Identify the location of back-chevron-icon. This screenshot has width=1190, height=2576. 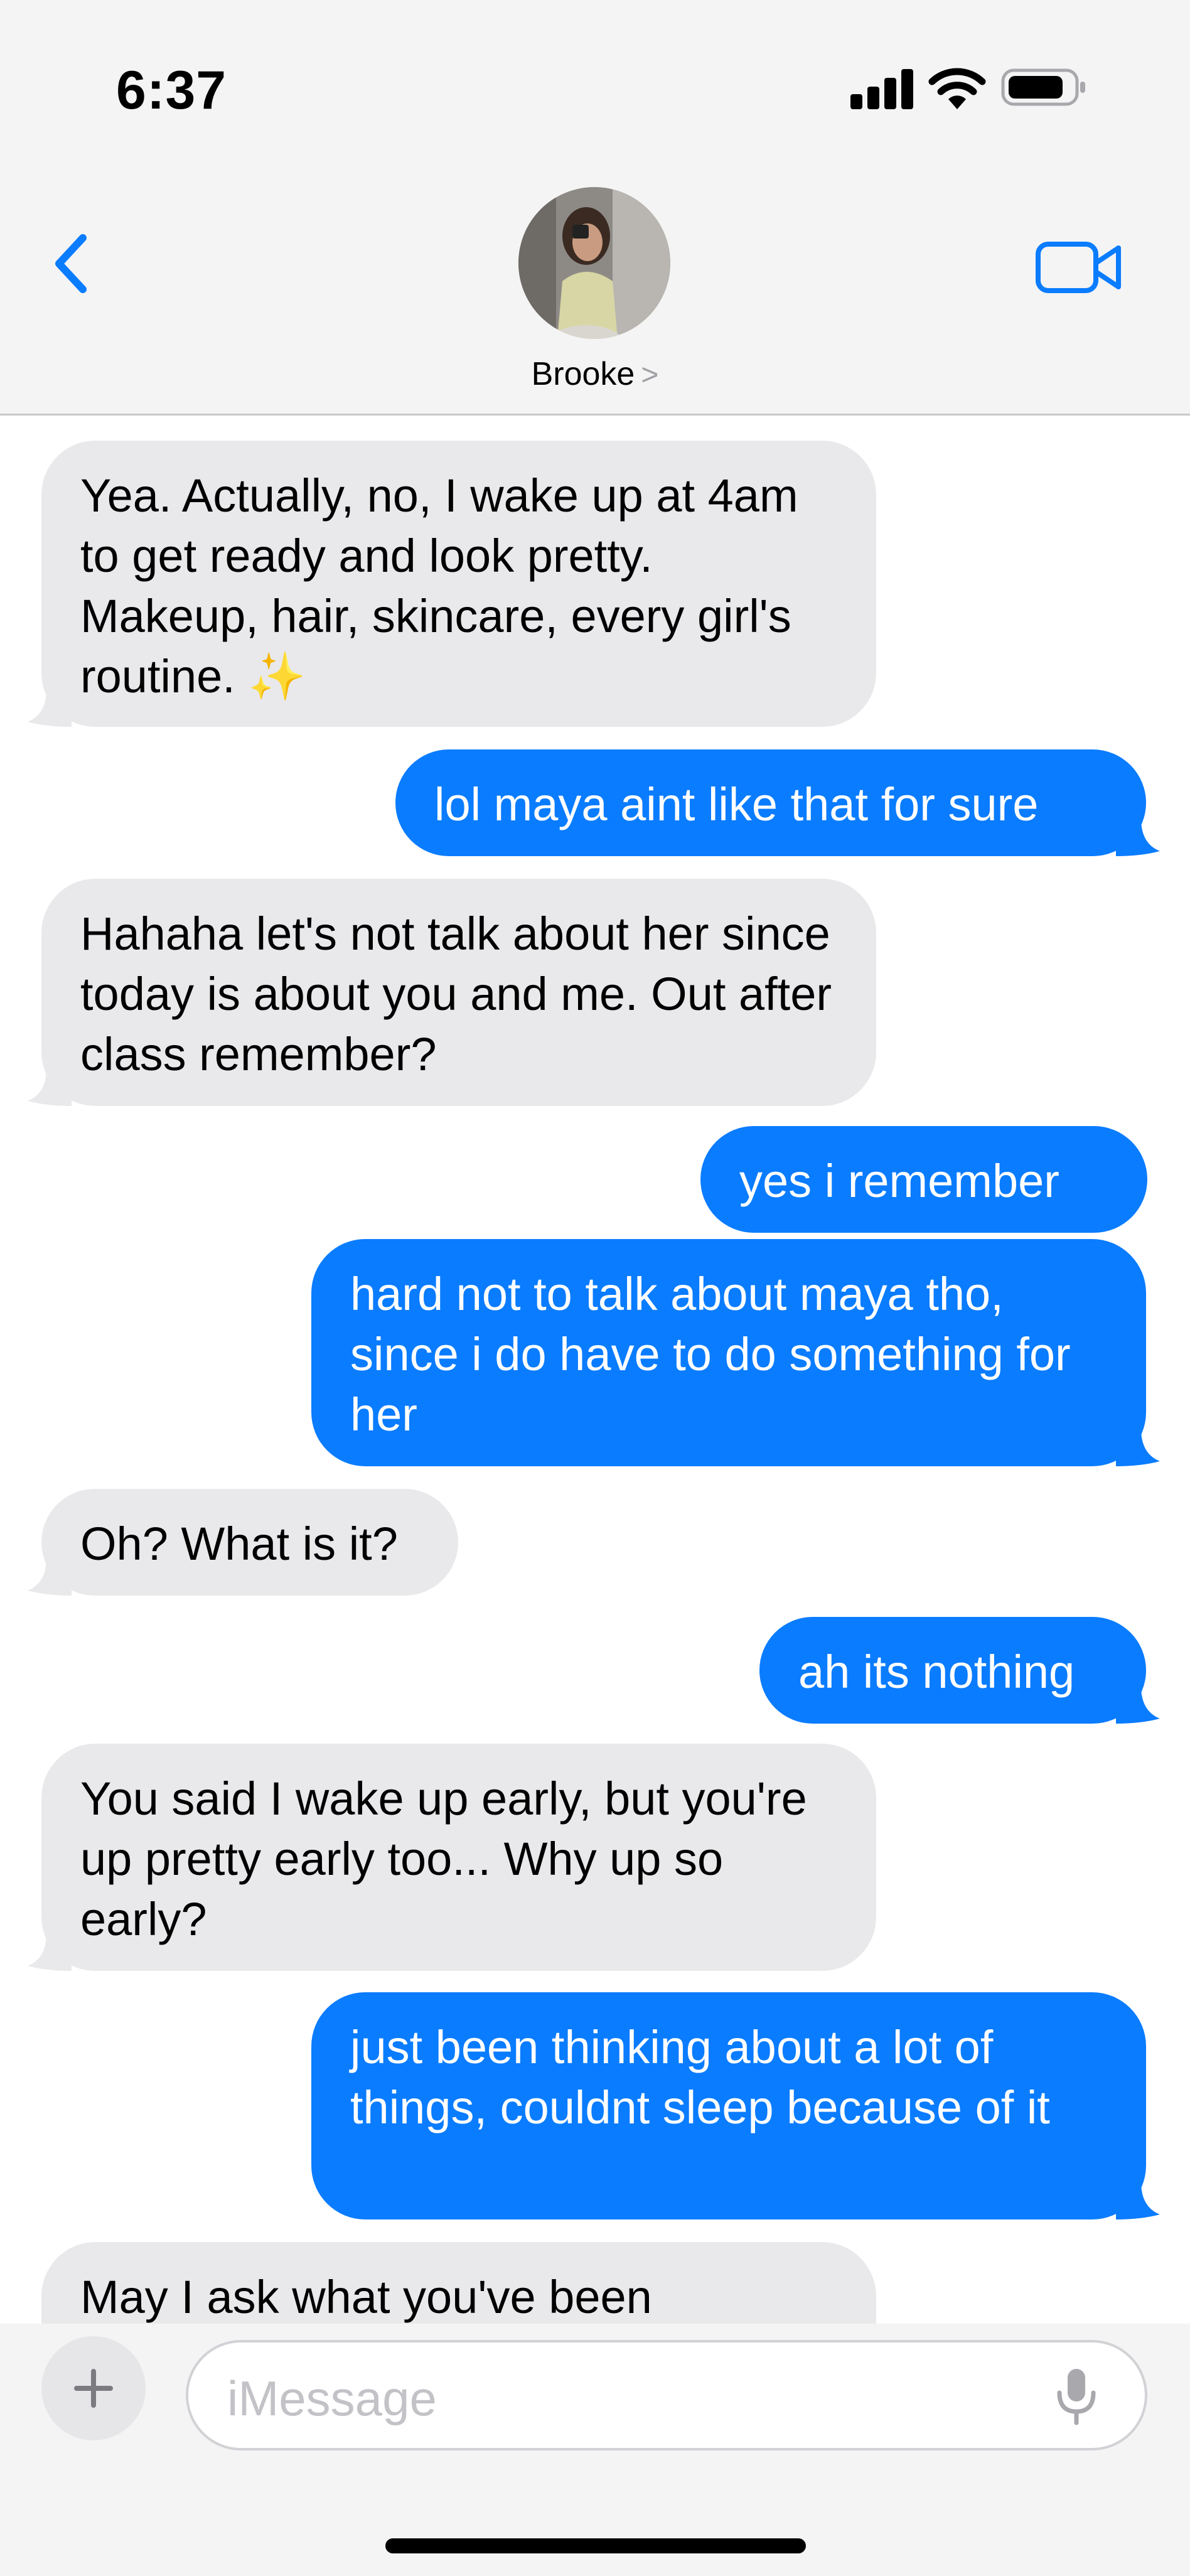
(75, 263).